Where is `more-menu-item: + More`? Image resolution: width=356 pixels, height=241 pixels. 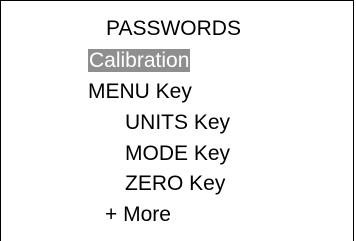
more-menu-item: + More is located at coordinates (138, 215).